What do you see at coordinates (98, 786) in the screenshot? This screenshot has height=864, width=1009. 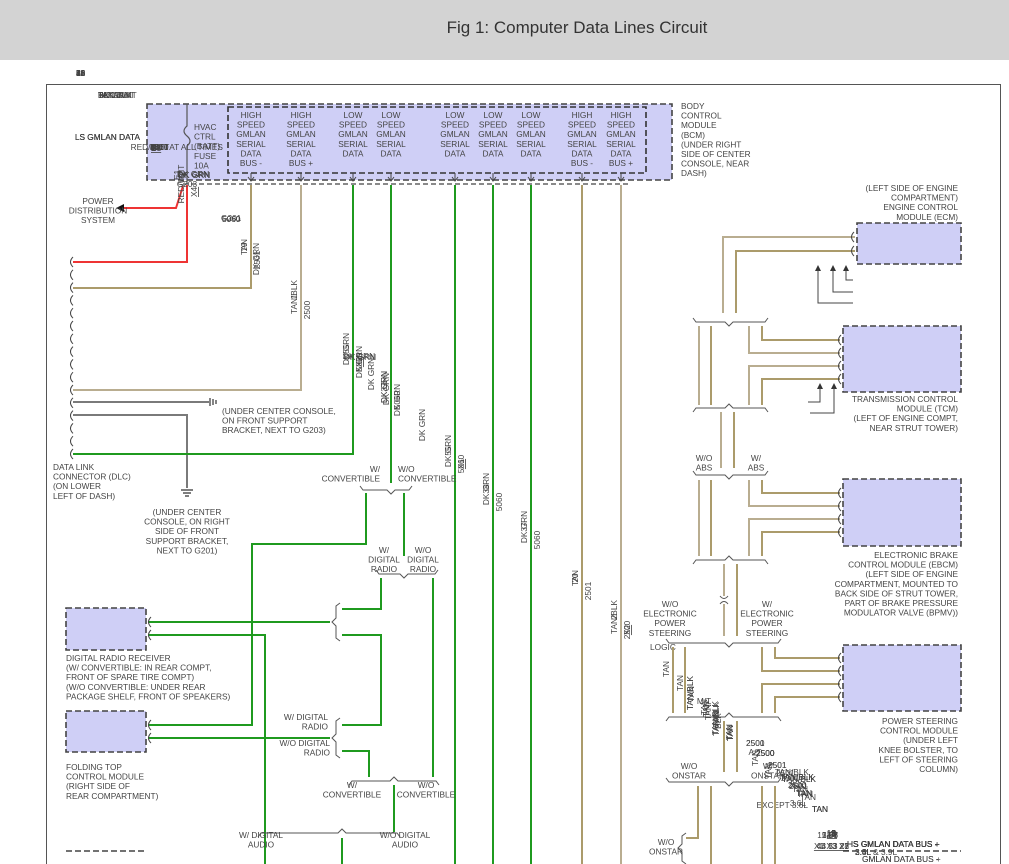 I see `ftcm-name: (RIGHT SIDE OF` at bounding box center [98, 786].